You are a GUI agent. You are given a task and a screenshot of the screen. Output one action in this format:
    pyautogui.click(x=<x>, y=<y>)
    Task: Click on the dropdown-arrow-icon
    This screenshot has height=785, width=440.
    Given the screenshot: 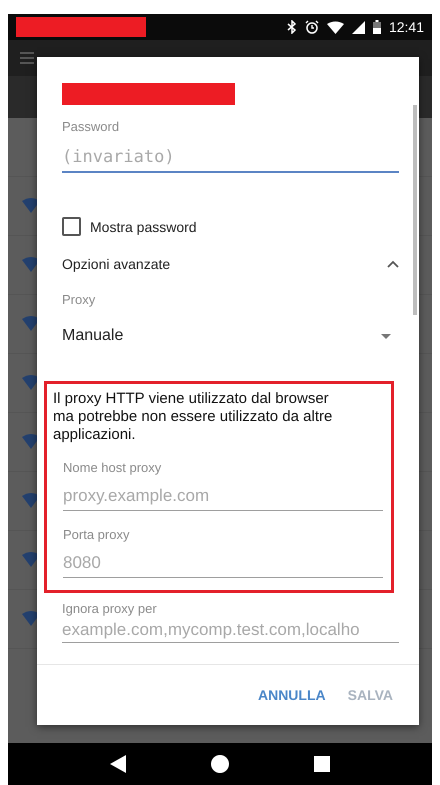 What is the action you would take?
    pyautogui.click(x=386, y=336)
    